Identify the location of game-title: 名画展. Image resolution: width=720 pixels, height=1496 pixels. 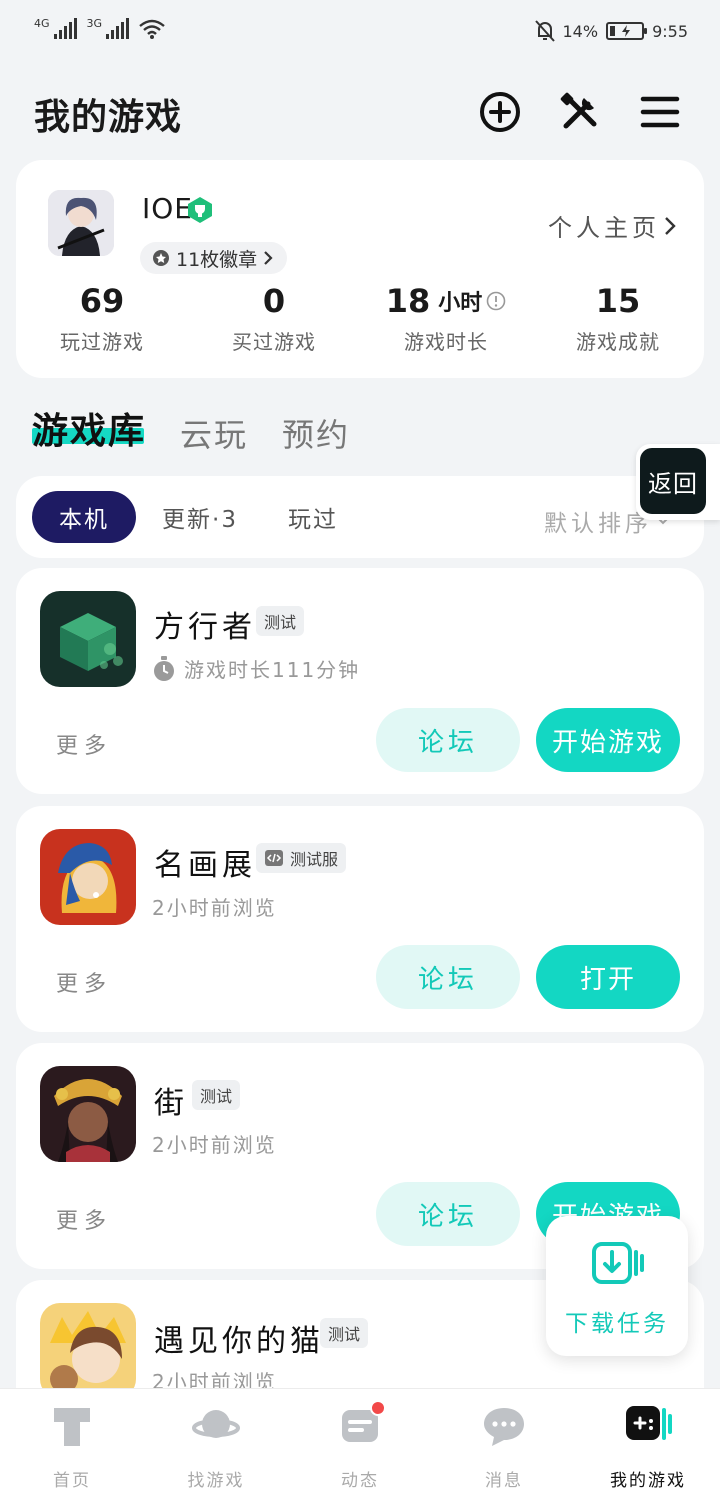
(205, 865).